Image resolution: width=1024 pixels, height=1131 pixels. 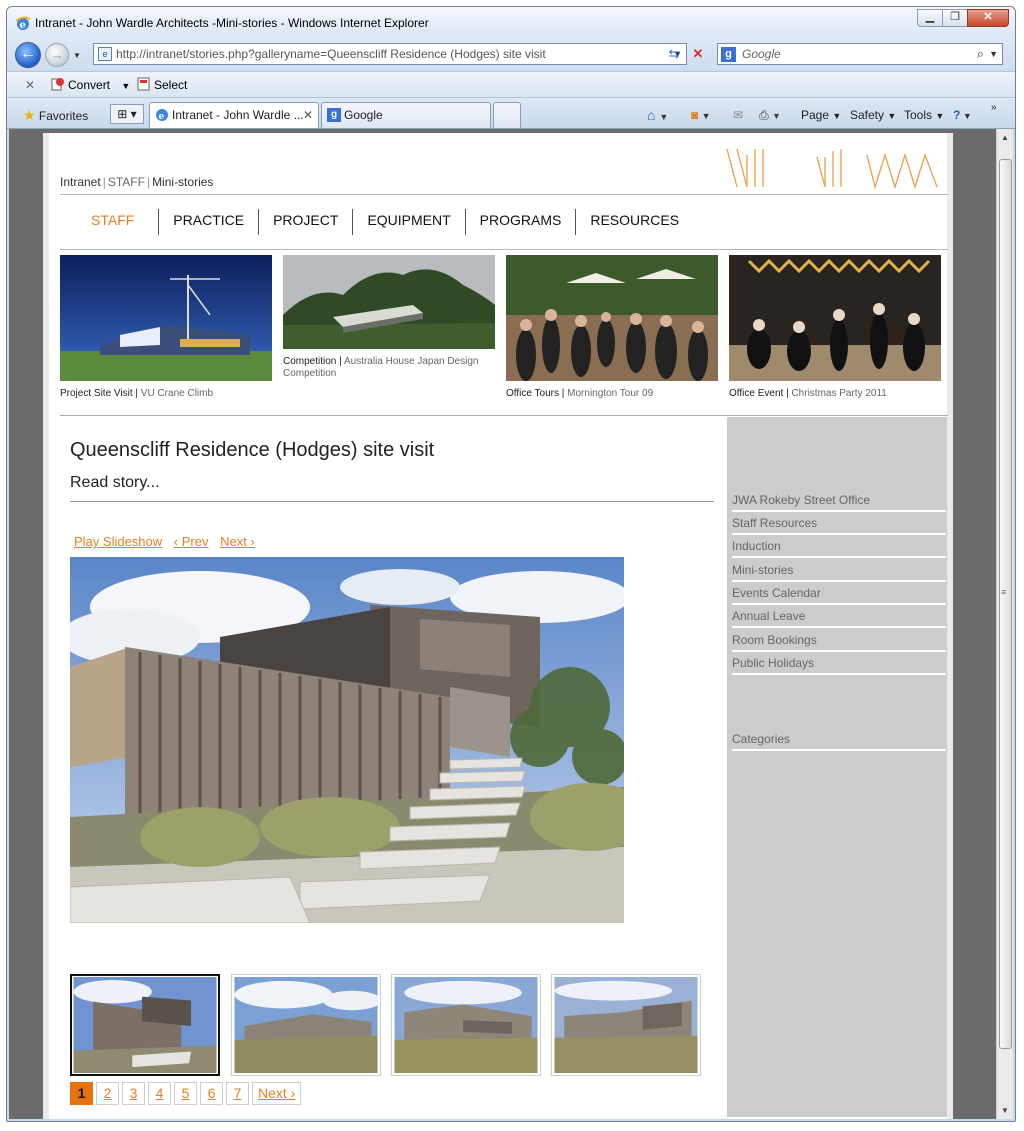 I want to click on page-6-link: 6, so click(x=211, y=1093).